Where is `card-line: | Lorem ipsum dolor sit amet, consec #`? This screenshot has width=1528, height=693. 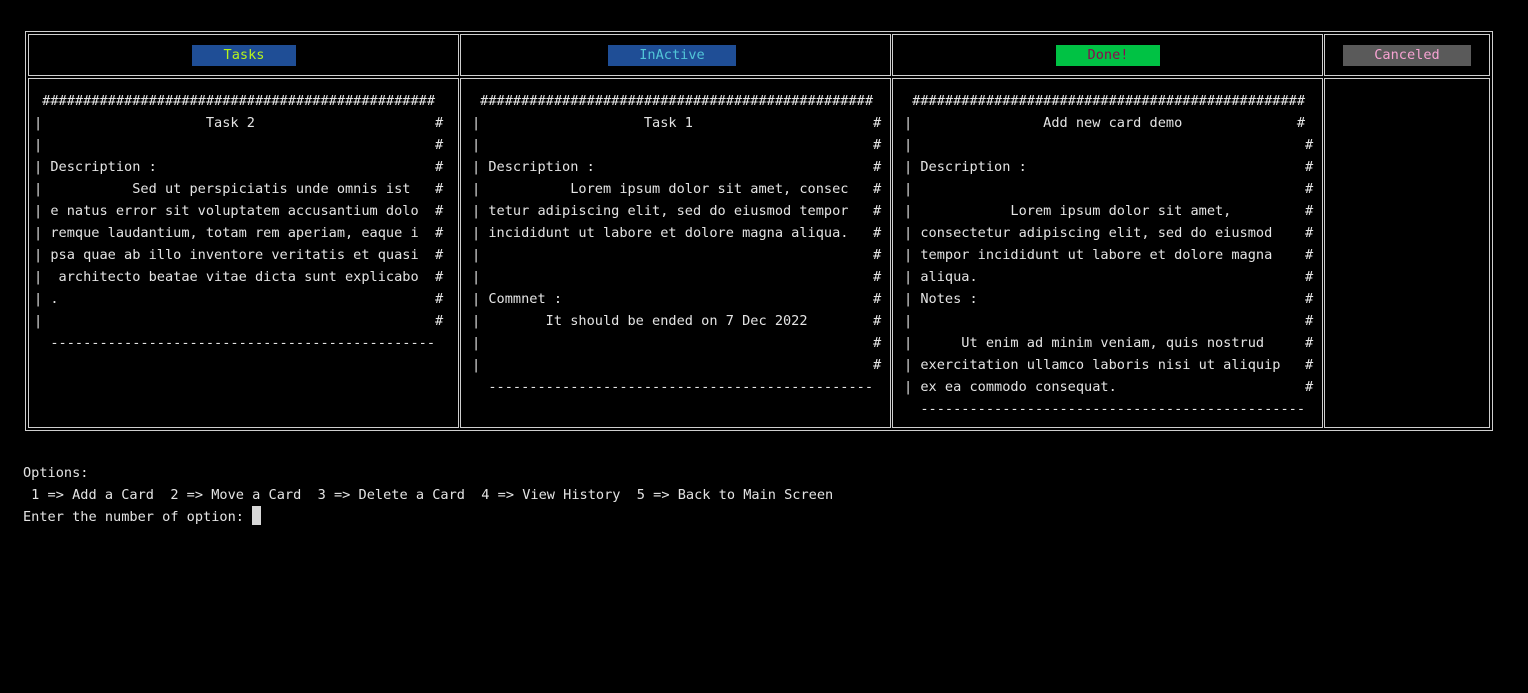 card-line: | Lorem ipsum dolor sit amet, consec # is located at coordinates (677, 189).